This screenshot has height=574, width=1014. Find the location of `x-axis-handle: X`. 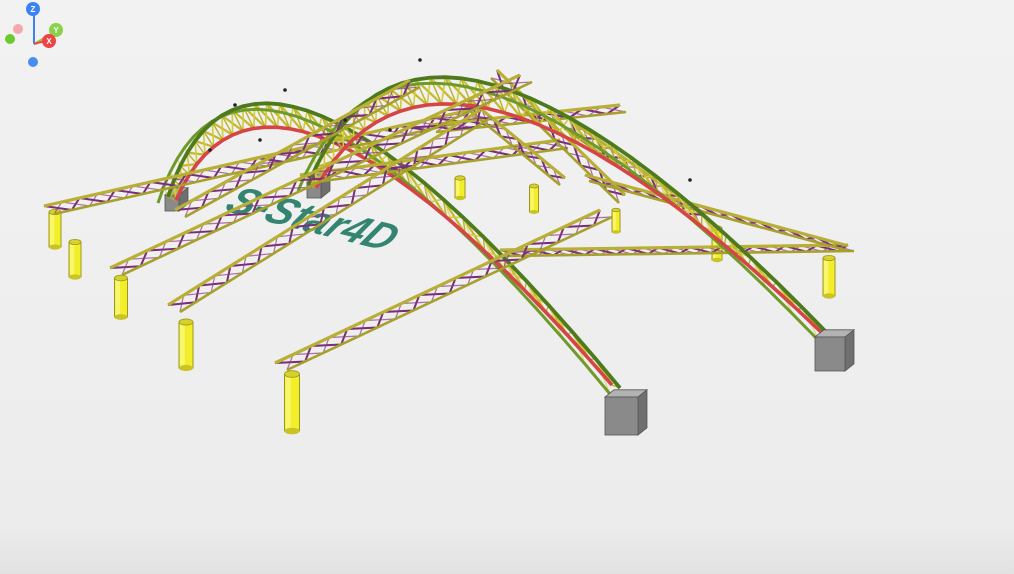

x-axis-handle: X is located at coordinates (49, 41).